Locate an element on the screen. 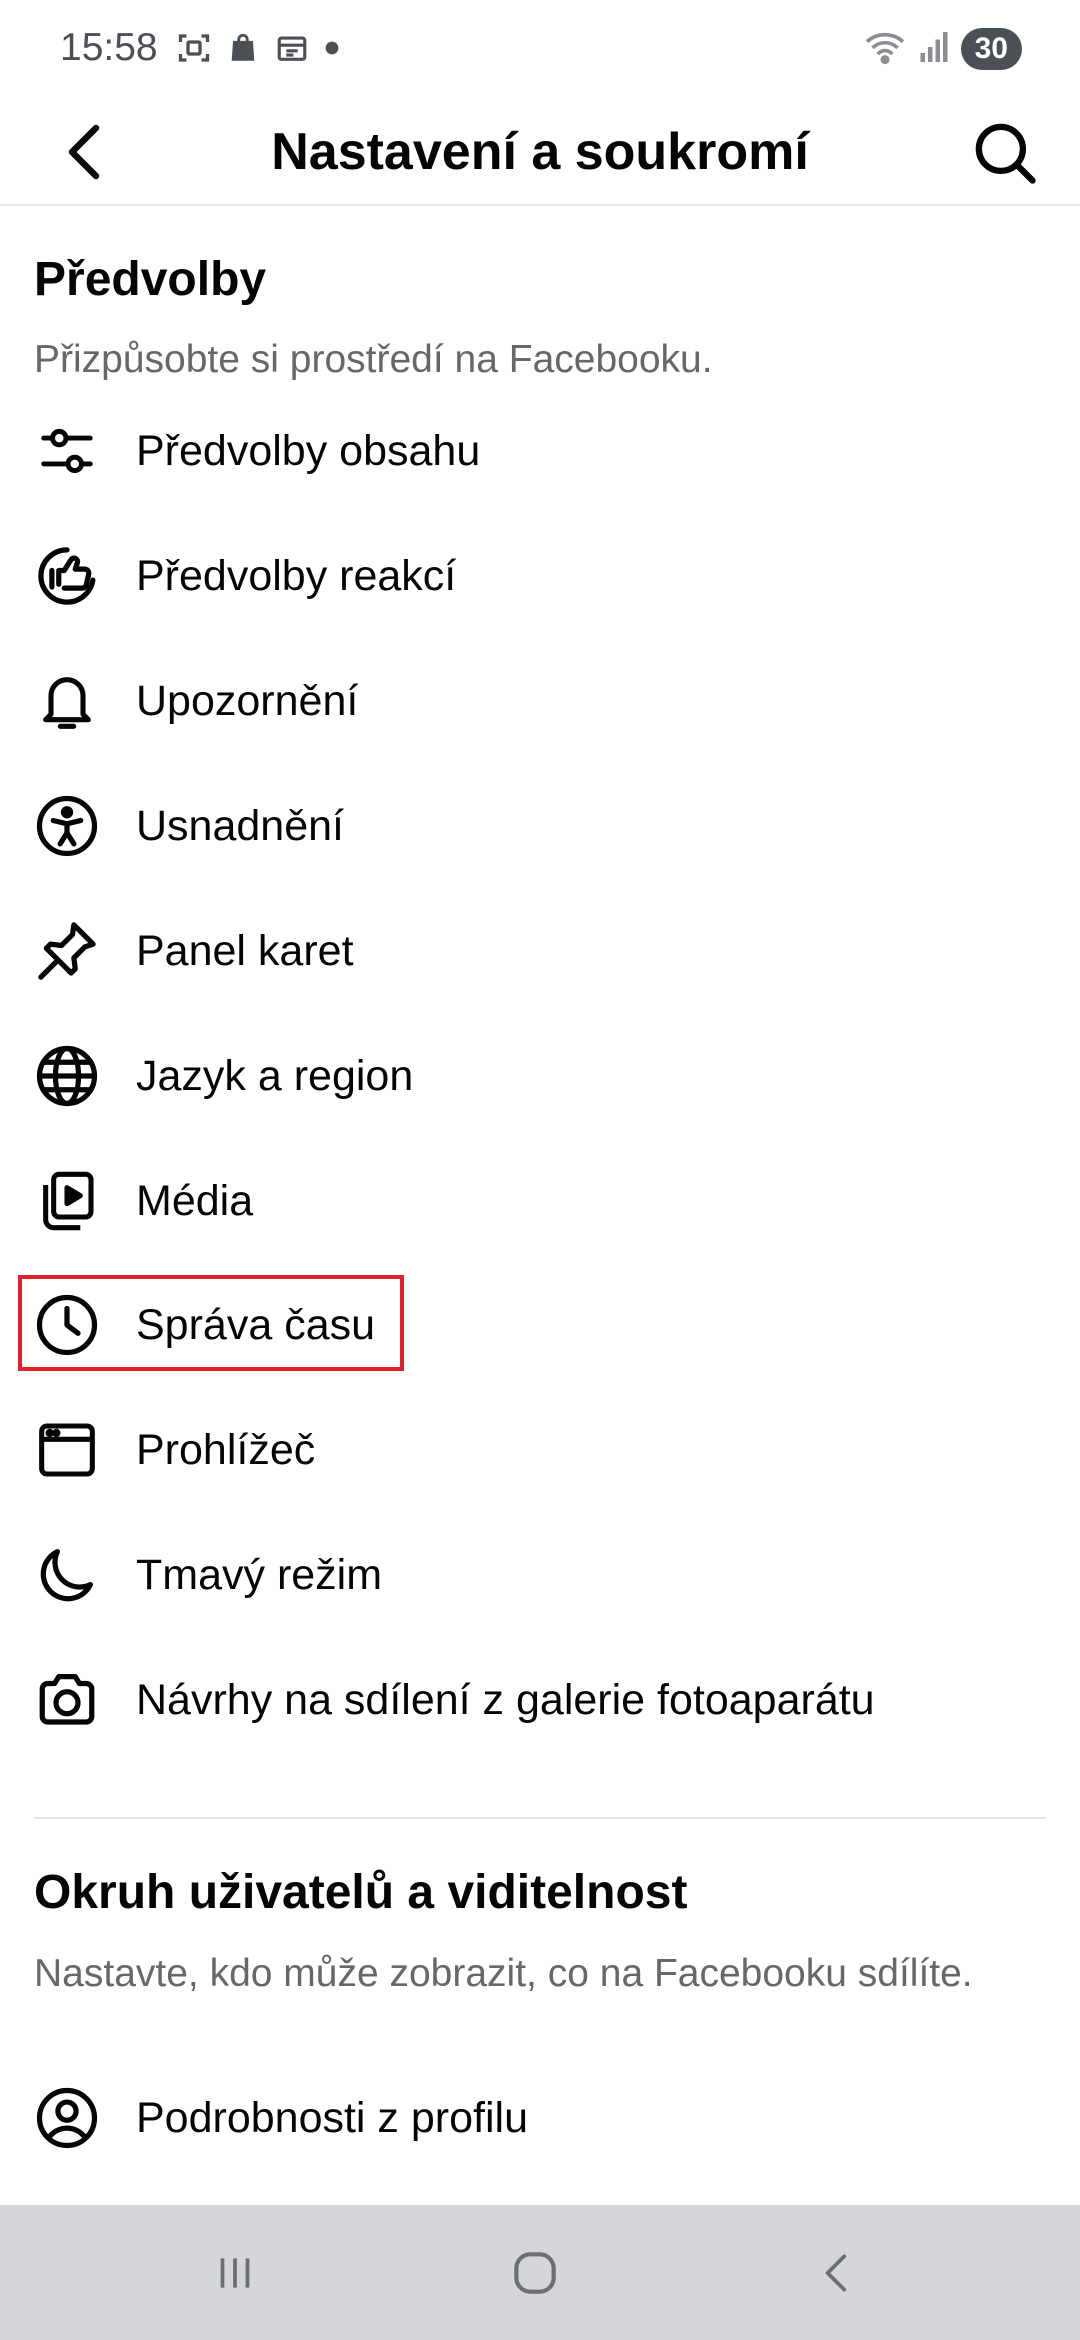 This screenshot has height=2340, width=1080. menu-item-notifications: Upozornění is located at coordinates (540, 700).